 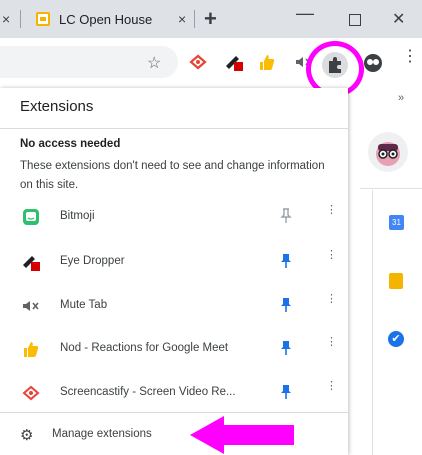 What do you see at coordinates (401, 98) in the screenshot?
I see `bookmarks-overflow-icon: »` at bounding box center [401, 98].